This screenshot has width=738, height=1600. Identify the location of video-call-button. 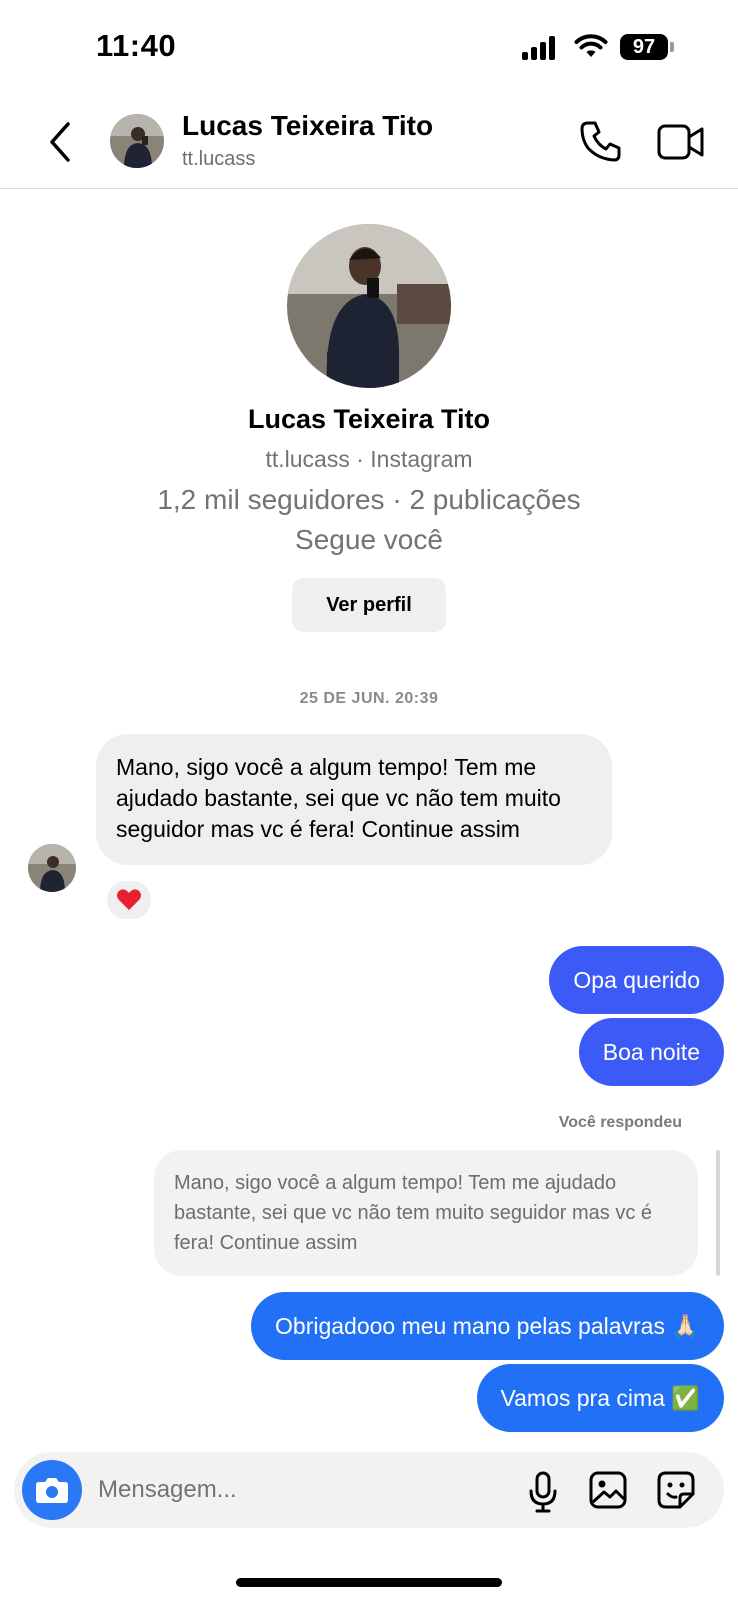
(681, 142).